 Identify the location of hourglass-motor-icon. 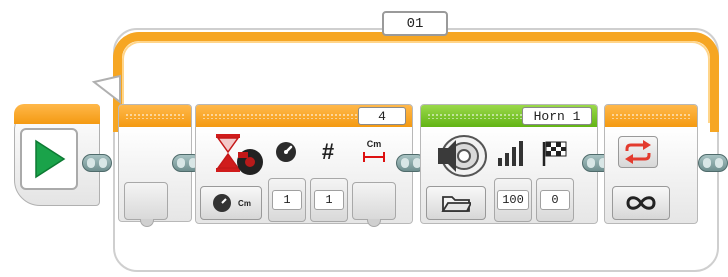
(239, 154).